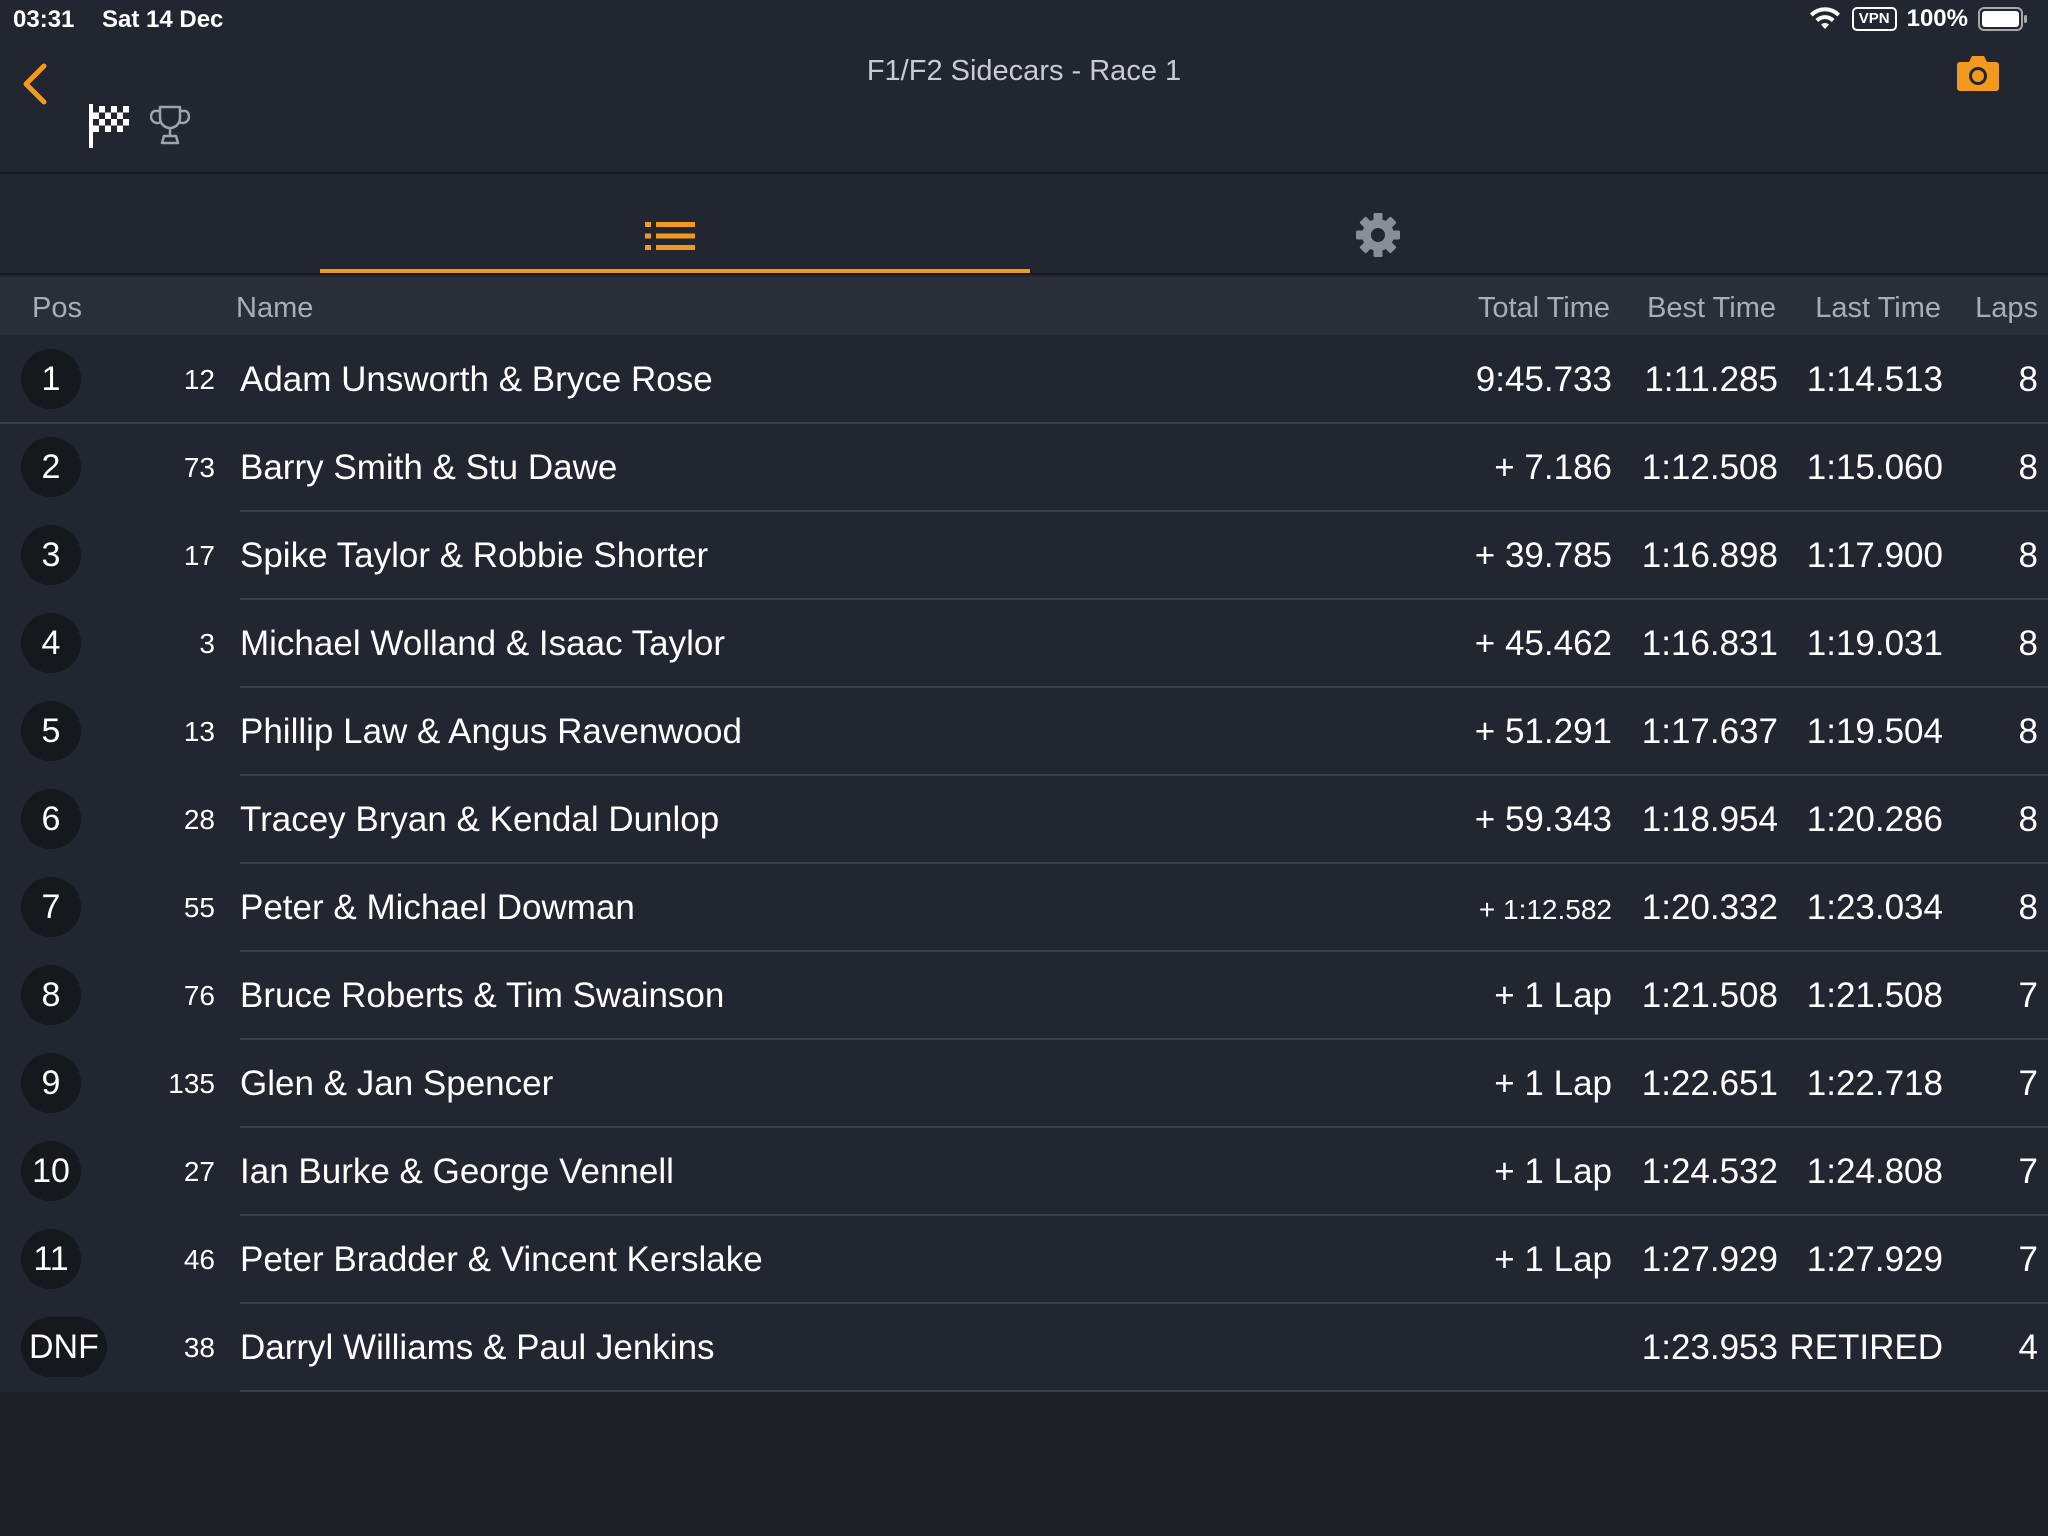  I want to click on best-time: 1:21.508, so click(1709, 995).